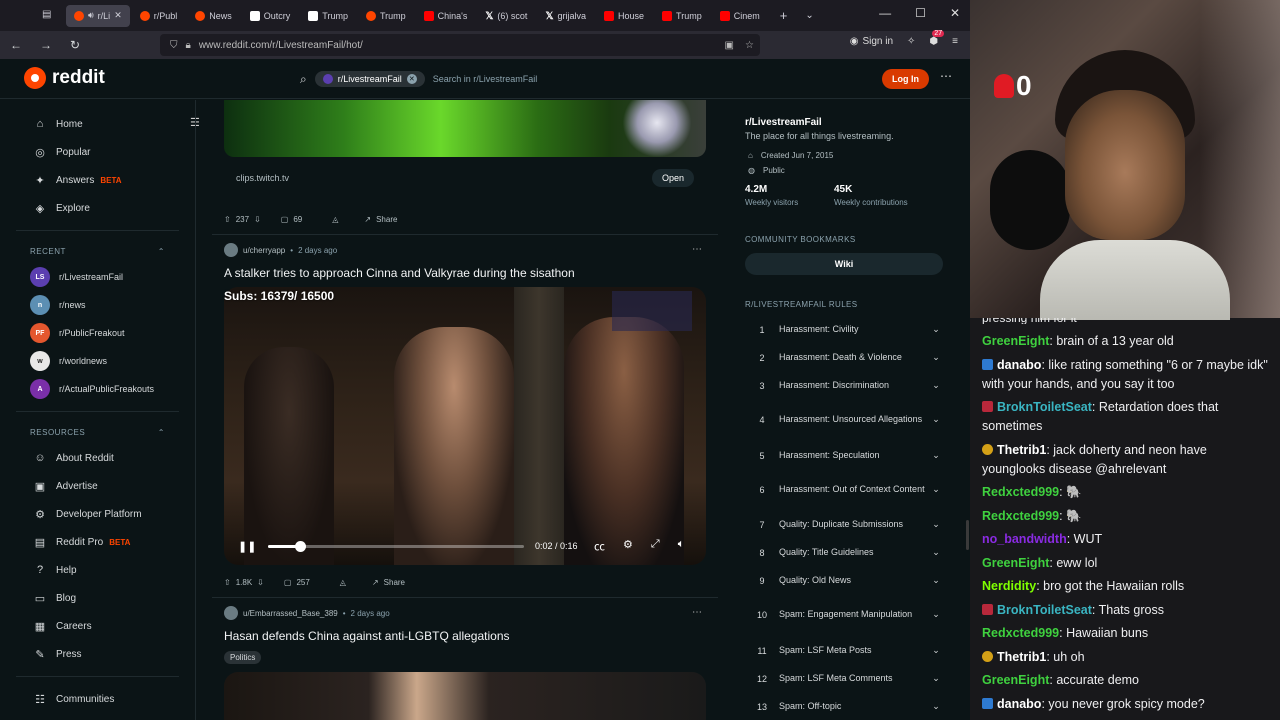 Image resolution: width=1280 pixels, height=720 pixels. I want to click on close-tab-icon: ✕, so click(118, 15).